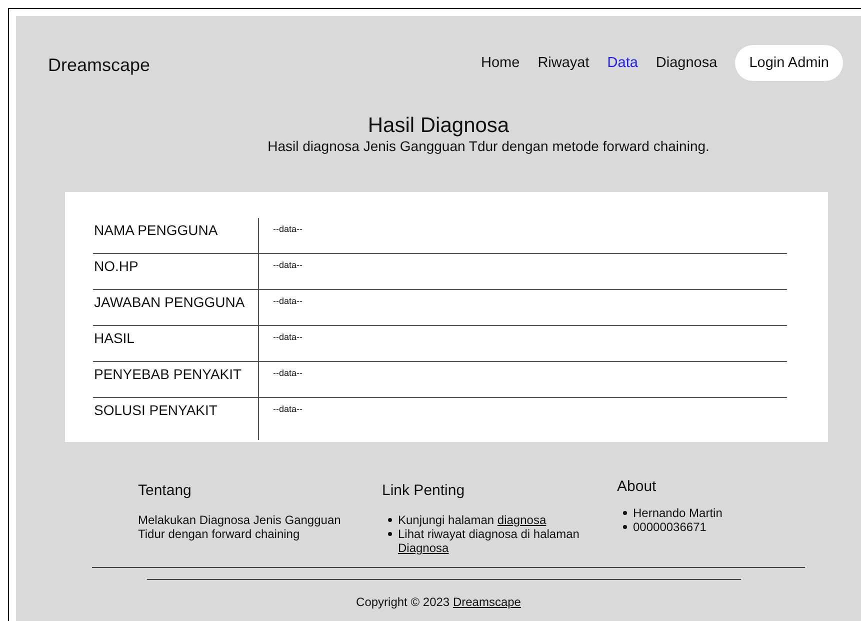 This screenshot has height=621, width=861. What do you see at coordinates (669, 527) in the screenshot?
I see `footer-list-item: 00000036671` at bounding box center [669, 527].